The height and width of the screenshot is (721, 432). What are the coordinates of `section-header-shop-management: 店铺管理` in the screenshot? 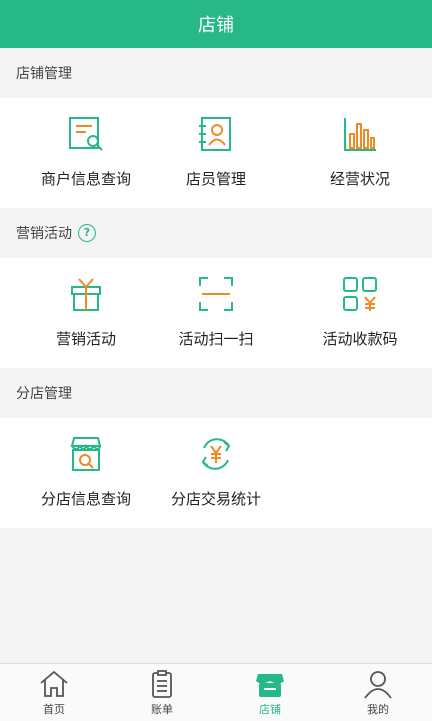 It's located at (216, 73).